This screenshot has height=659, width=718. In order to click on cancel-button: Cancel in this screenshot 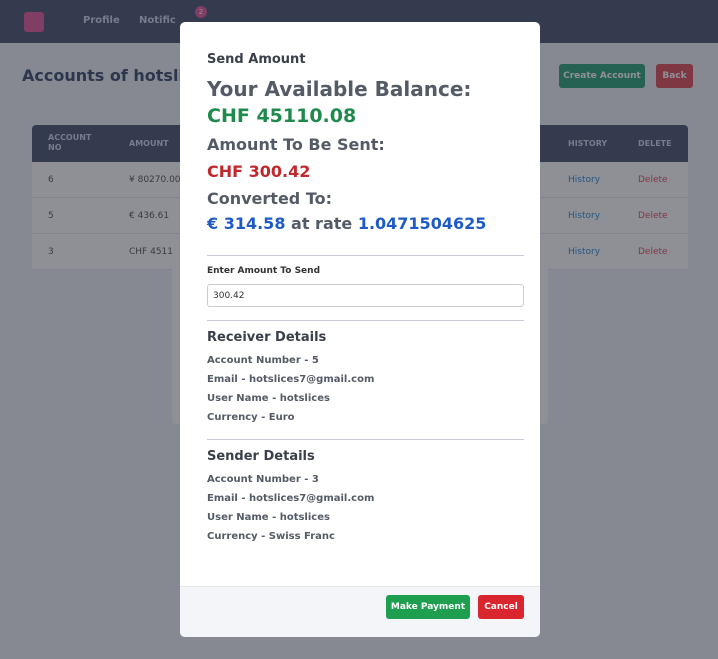, I will do `click(501, 607)`.